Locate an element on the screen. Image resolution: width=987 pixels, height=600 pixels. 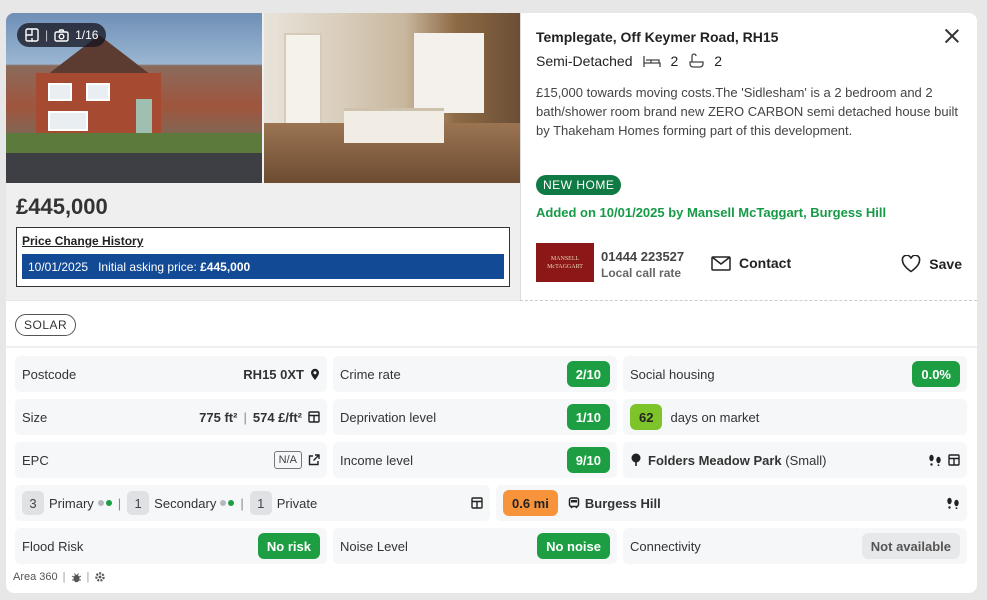
gear-icon is located at coordinates (100, 577).